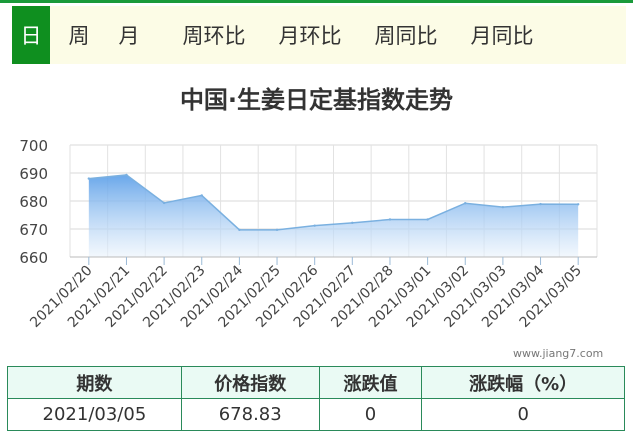 The height and width of the screenshot is (440, 633). Describe the element at coordinates (94, 382) in the screenshot. I see `header-period: 期数` at that location.